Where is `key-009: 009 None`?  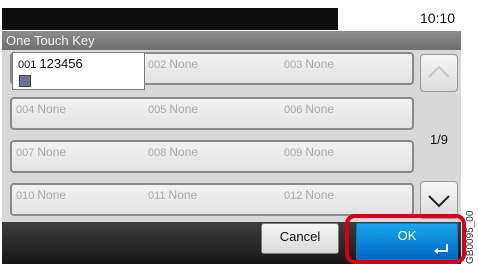
key-009: 009 None is located at coordinates (309, 152).